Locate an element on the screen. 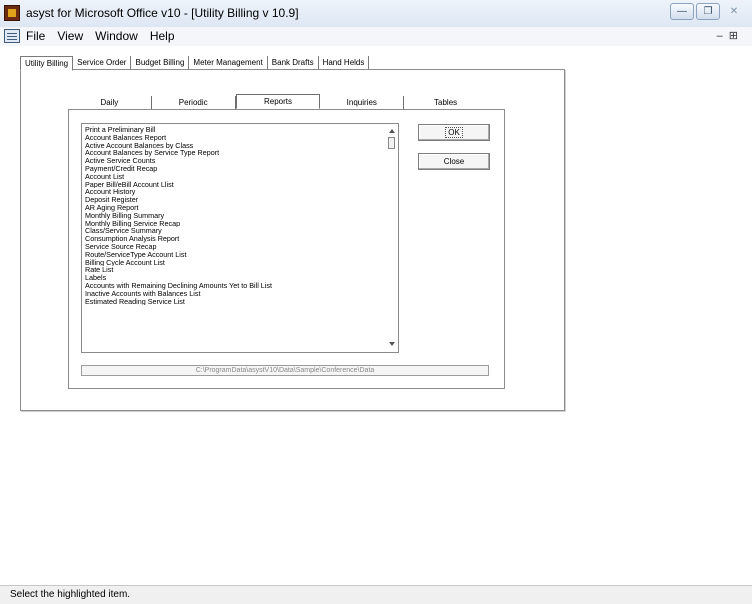 Image resolution: width=752 pixels, height=604 pixels. app-icon is located at coordinates (12, 13).